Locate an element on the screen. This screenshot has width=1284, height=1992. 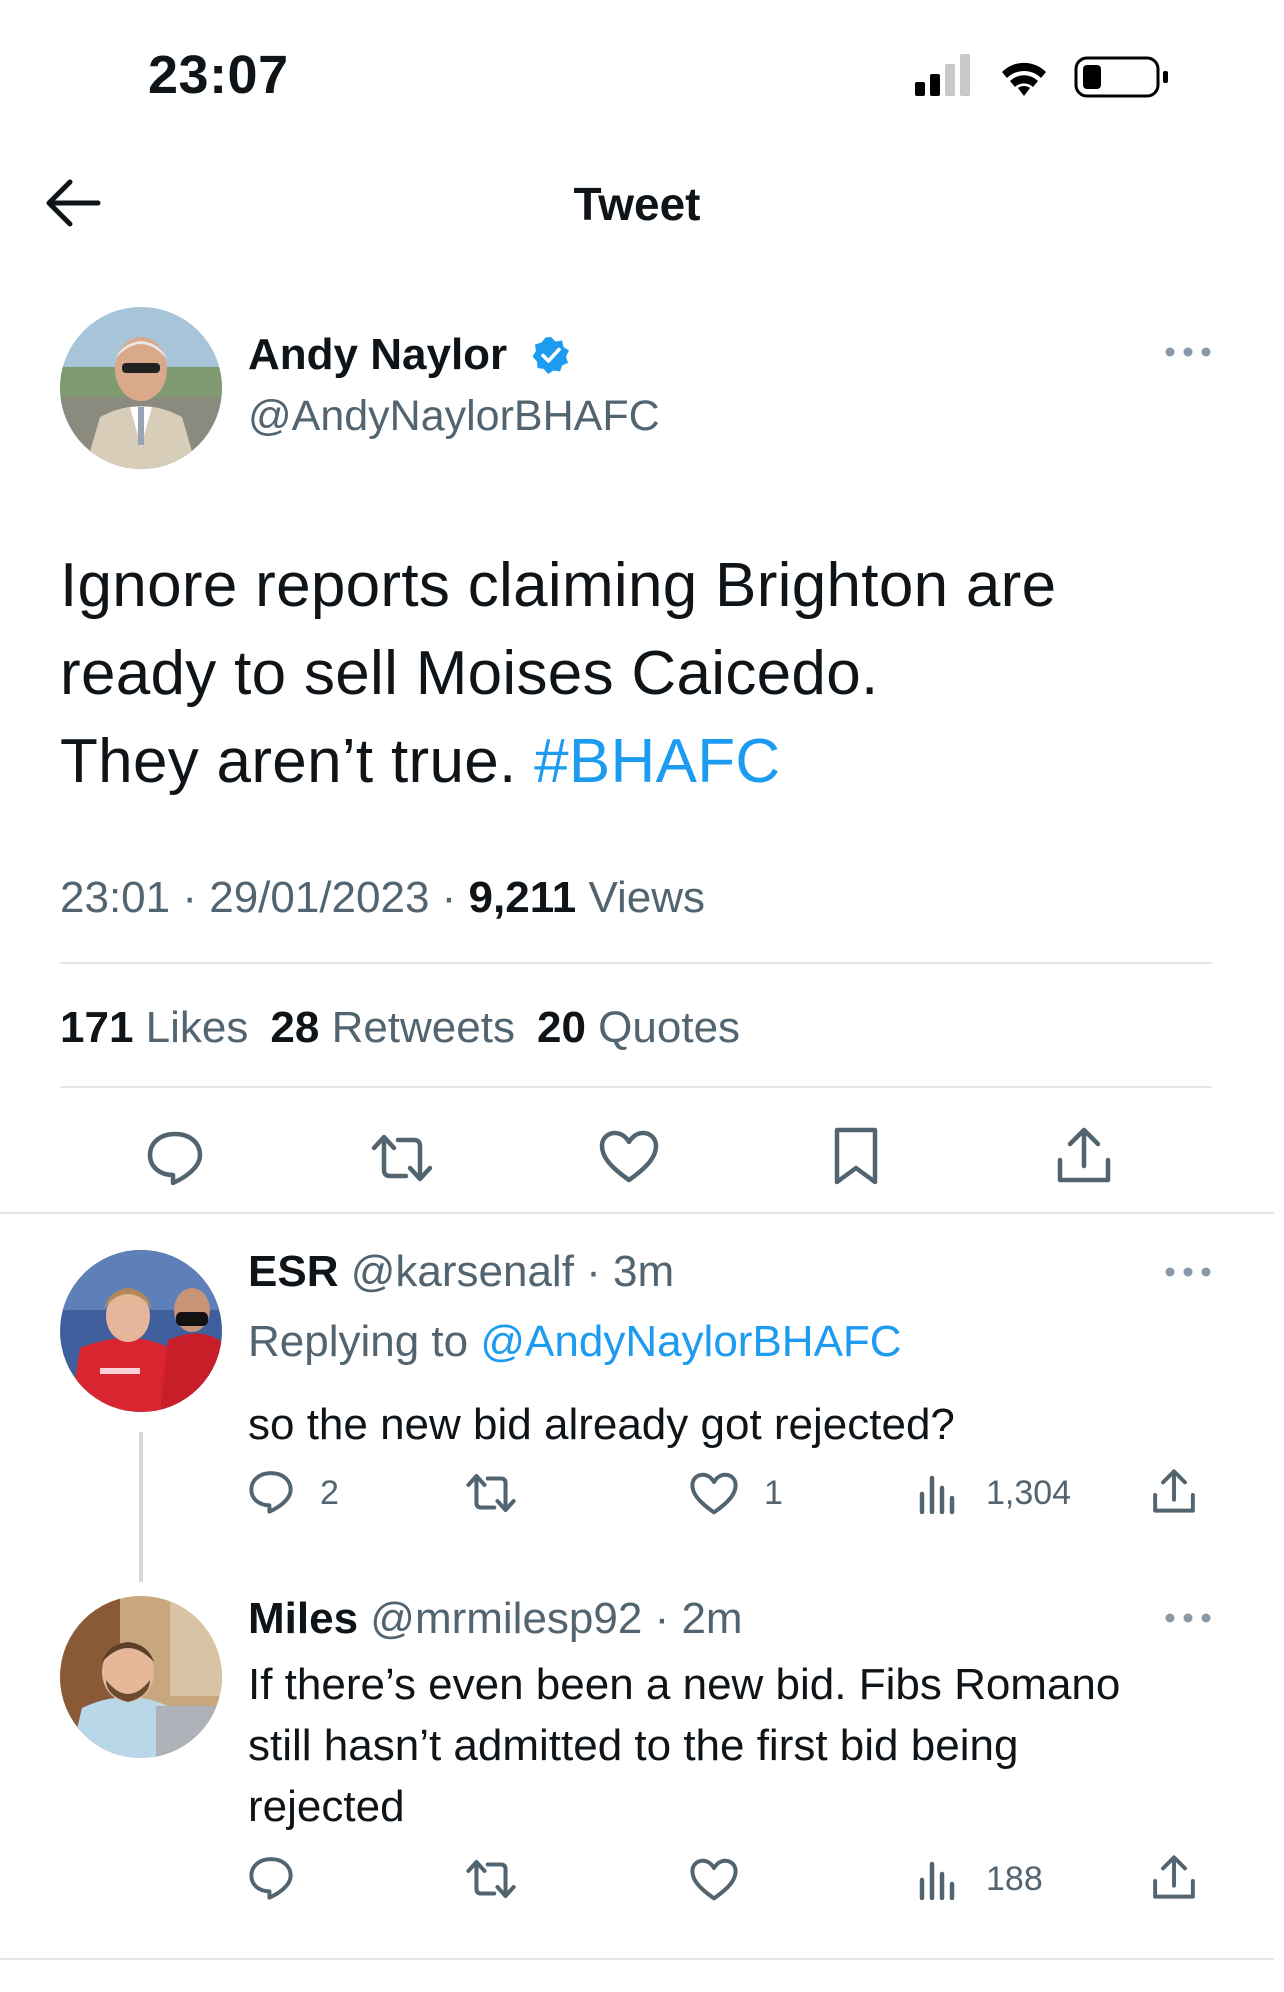
quotes-count: 20 is located at coordinates (561, 1027).